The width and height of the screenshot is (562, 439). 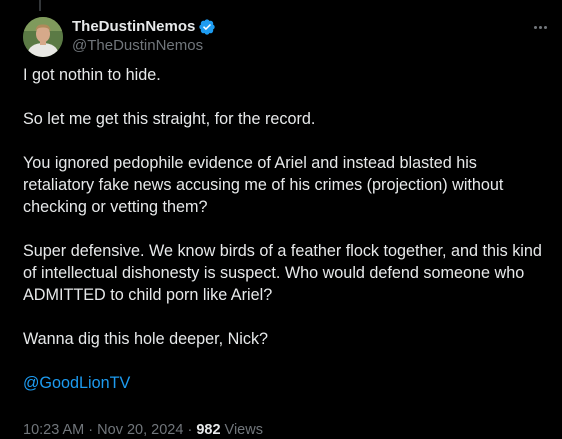 I want to click on name-row: TheDustinNemos, so click(x=144, y=27).